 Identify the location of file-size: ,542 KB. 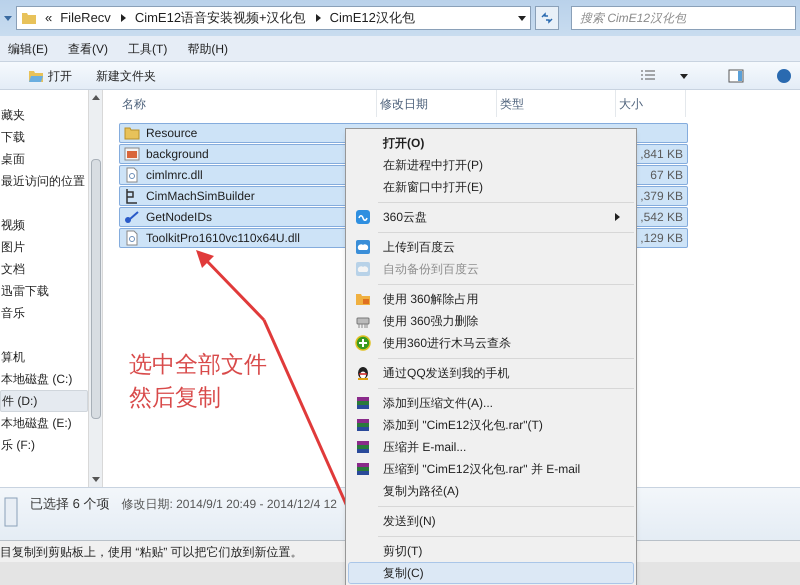
(661, 217).